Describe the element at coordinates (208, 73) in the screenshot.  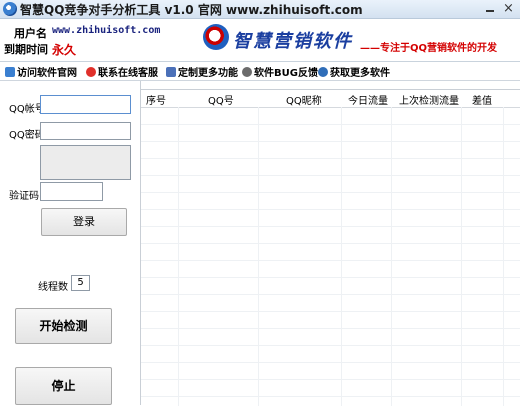
I see `toolbar-item-label: 定制更多功能` at that location.